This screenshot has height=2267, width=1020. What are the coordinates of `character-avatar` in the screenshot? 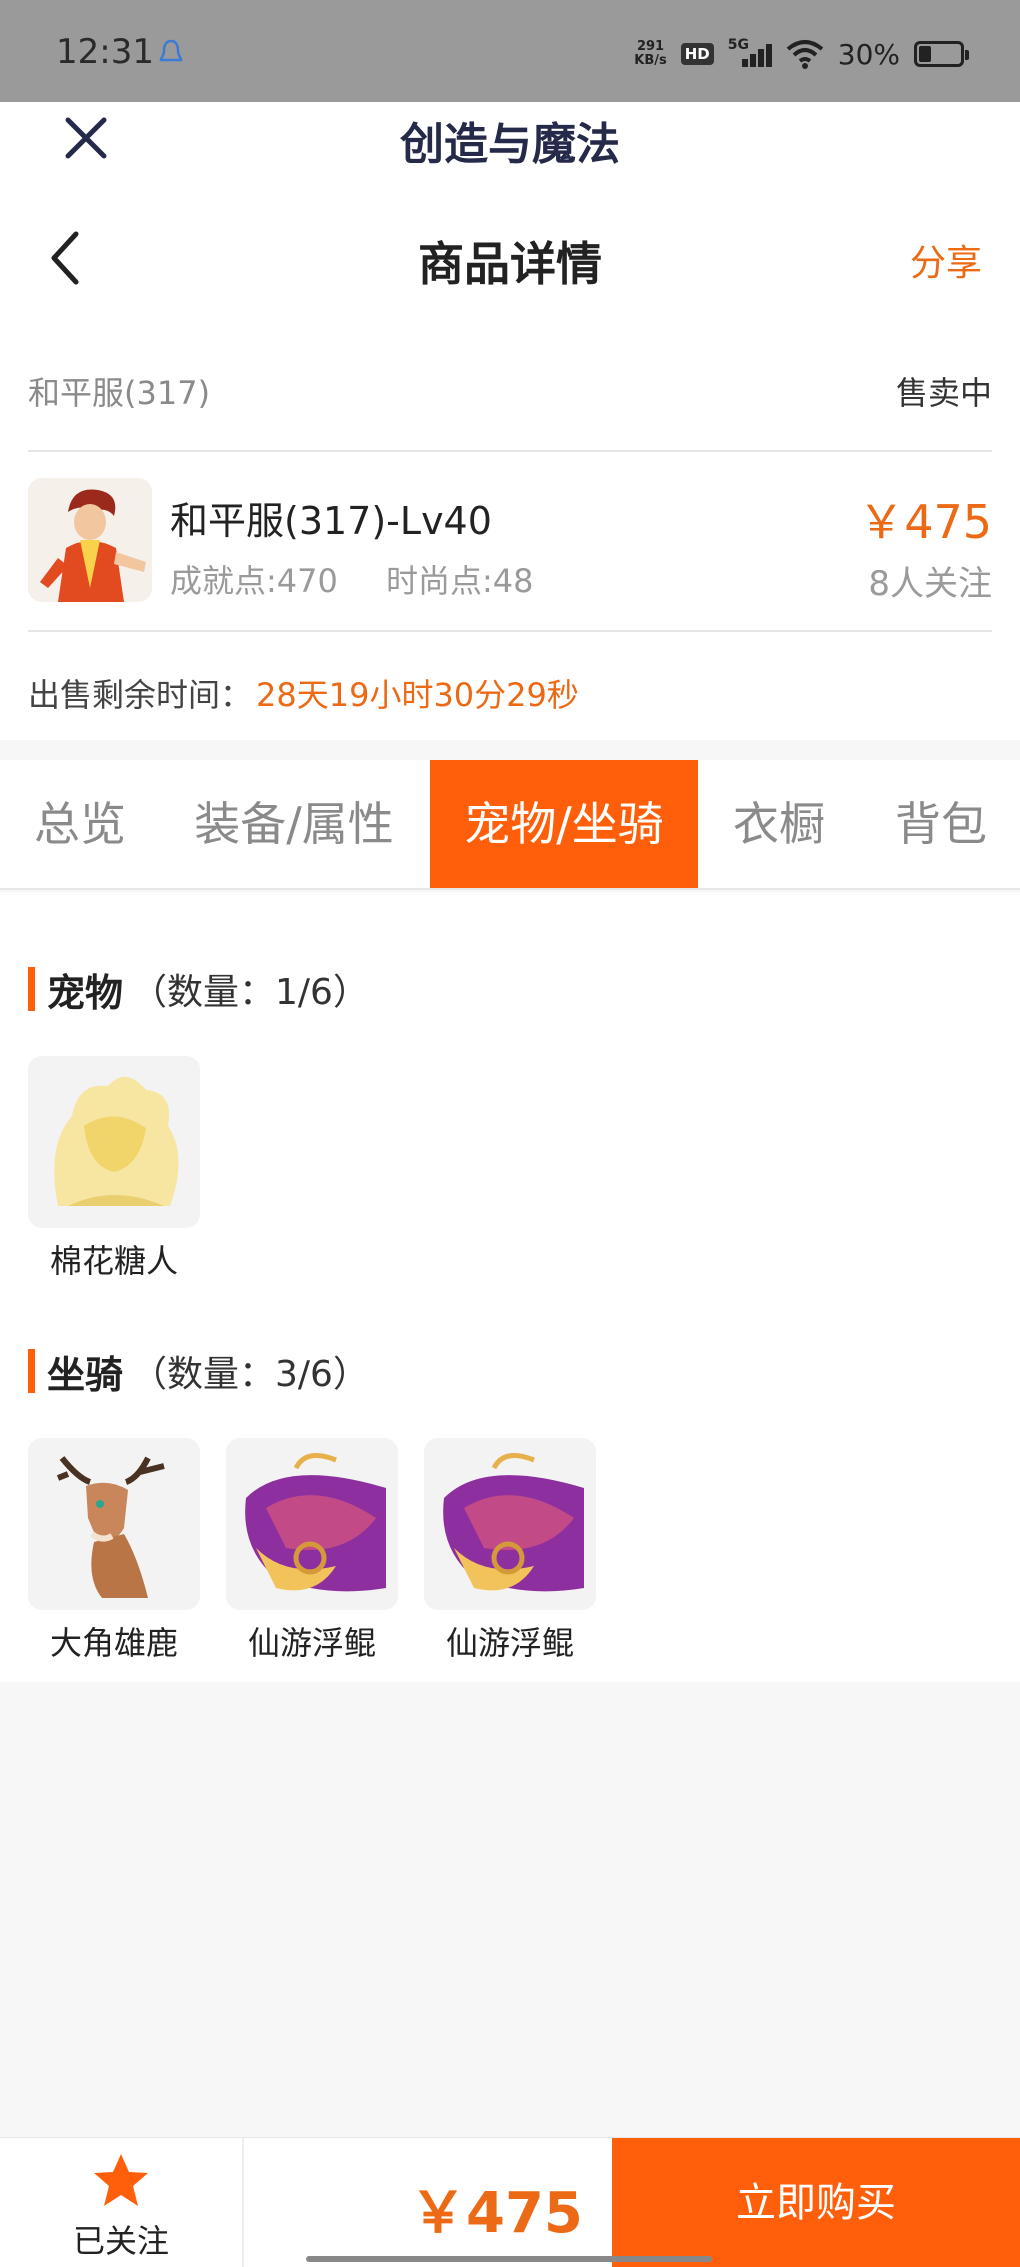 It's located at (90, 540).